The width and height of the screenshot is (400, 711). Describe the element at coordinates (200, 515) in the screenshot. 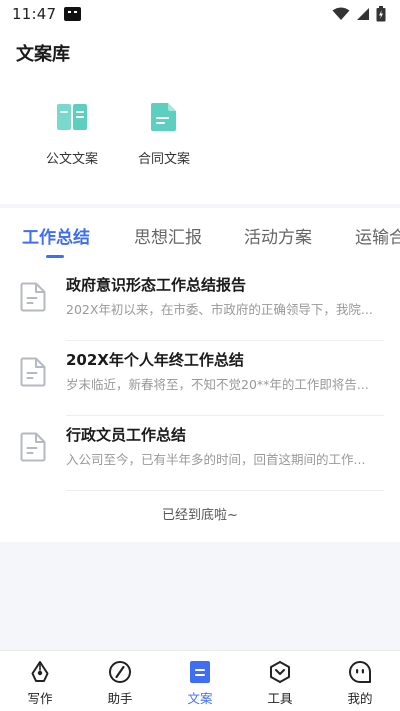

I see `list-end-text: 已经到底啦~` at that location.